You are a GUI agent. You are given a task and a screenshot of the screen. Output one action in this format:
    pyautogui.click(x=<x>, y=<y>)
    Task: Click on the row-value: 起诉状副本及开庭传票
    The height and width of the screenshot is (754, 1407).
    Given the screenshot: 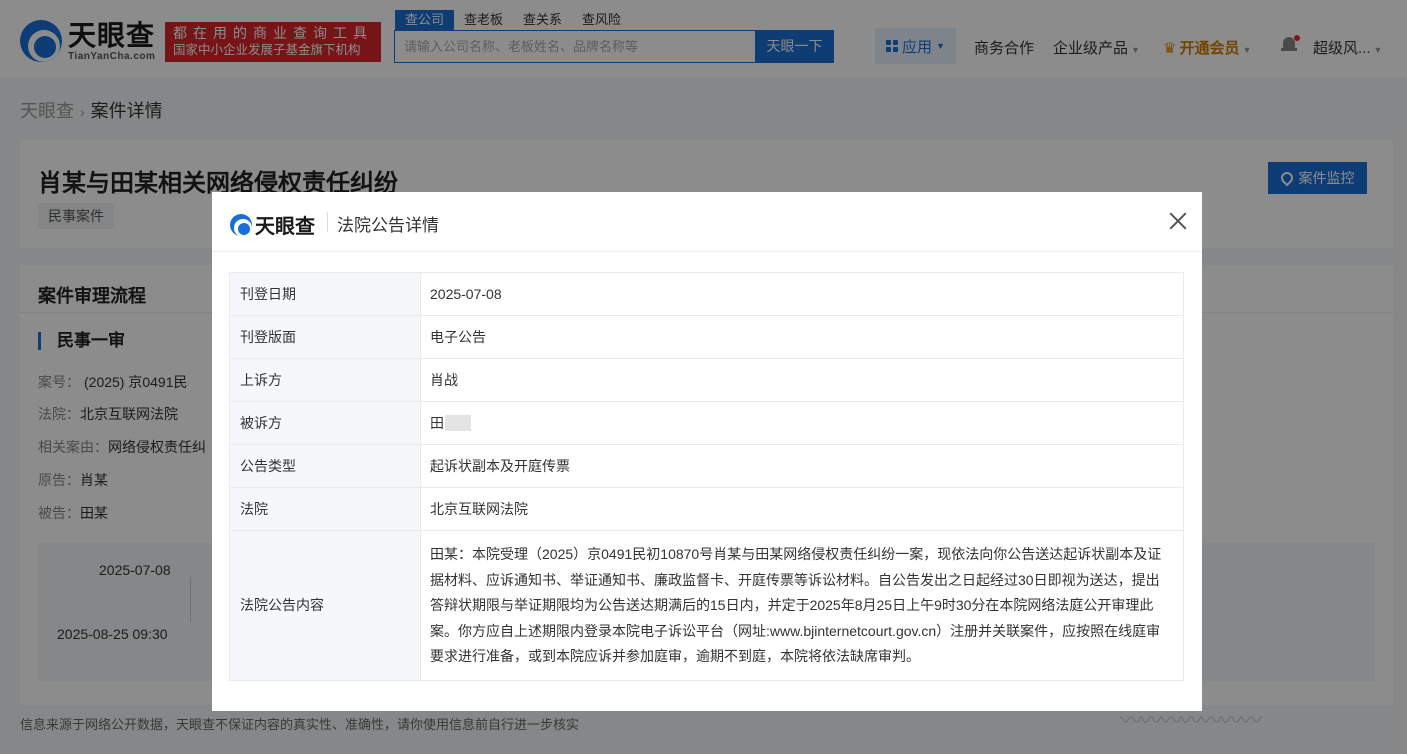 What is the action you would take?
    pyautogui.click(x=802, y=466)
    